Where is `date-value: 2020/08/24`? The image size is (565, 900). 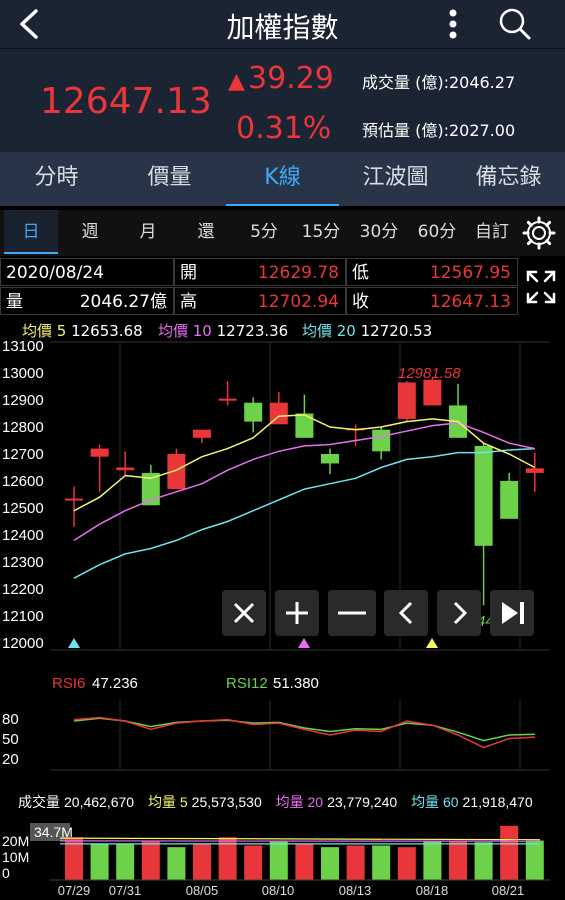
date-value: 2020/08/24 is located at coordinates (55, 273).